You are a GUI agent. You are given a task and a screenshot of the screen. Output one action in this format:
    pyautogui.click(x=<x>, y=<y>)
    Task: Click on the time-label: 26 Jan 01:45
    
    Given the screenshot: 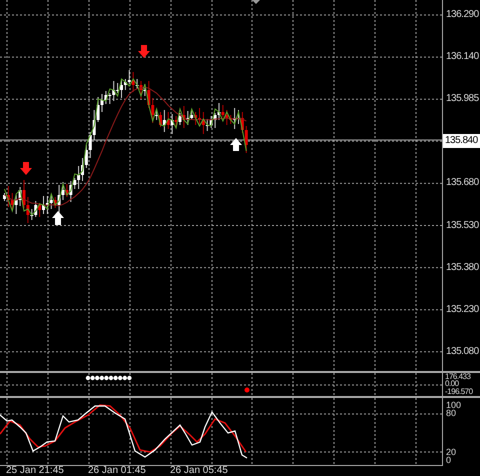 What is the action you would take?
    pyautogui.click(x=117, y=470)
    